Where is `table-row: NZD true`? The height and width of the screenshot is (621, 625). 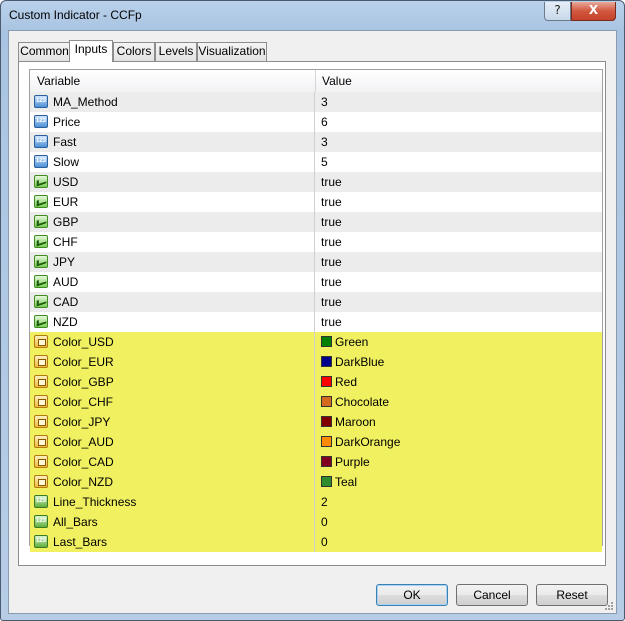
table-row: NZD true is located at coordinates (316, 322).